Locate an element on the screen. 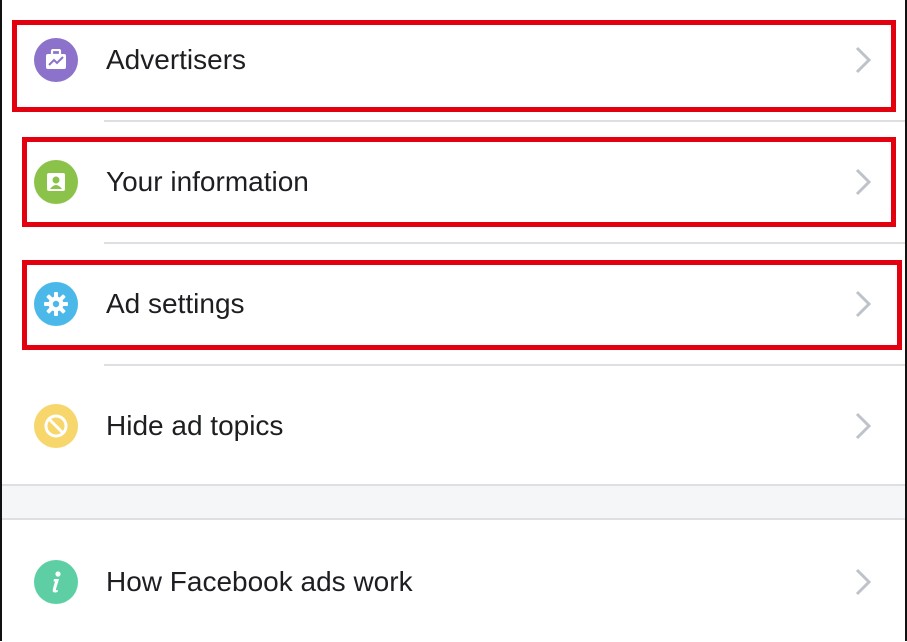 This screenshot has width=907, height=642. gear-icon is located at coordinates (56, 304).